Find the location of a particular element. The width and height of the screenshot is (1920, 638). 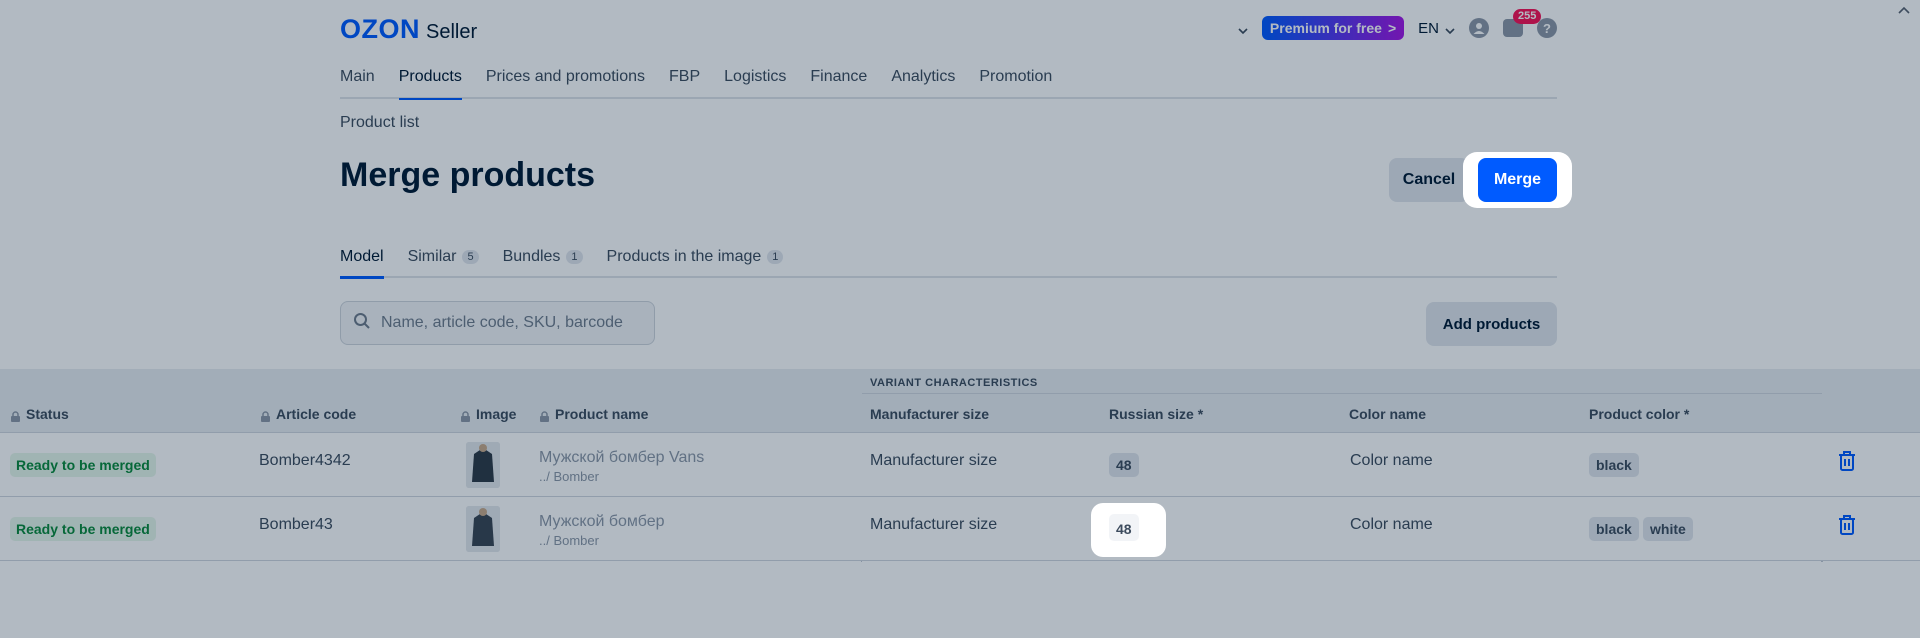

tab-label: Products in the image is located at coordinates (684, 256).